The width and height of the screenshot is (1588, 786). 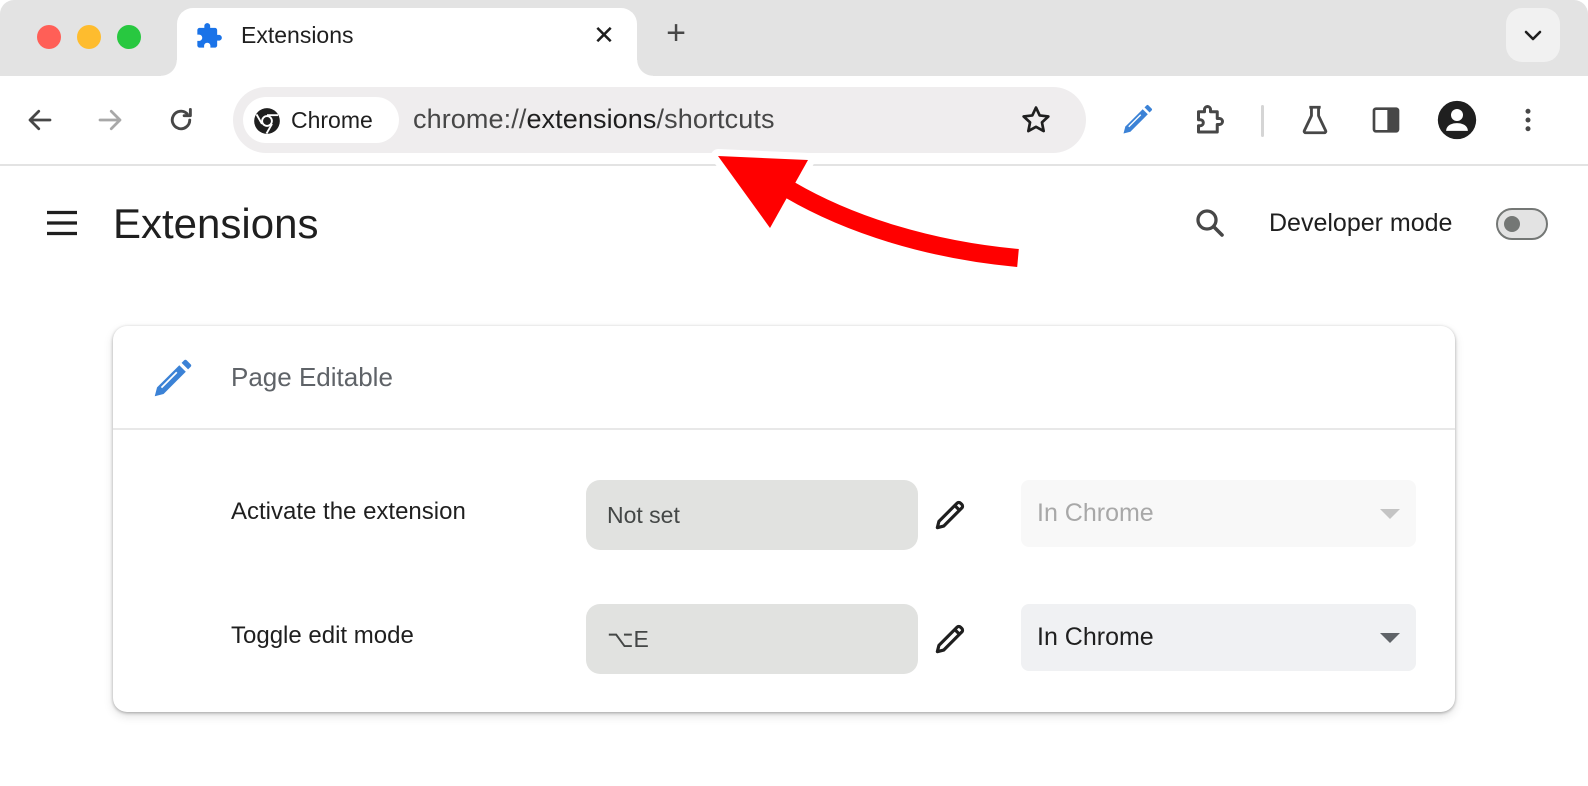 What do you see at coordinates (173, 378) in the screenshot?
I see `page-editable-pencil-icon` at bounding box center [173, 378].